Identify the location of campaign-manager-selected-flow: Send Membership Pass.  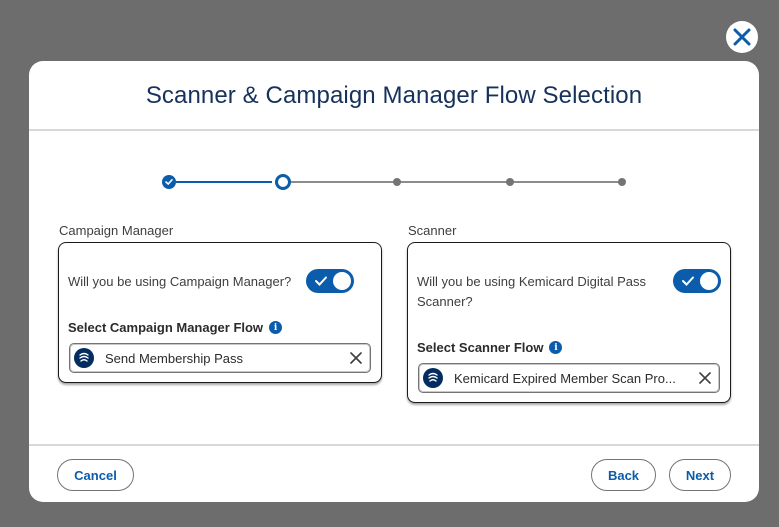
(174, 358).